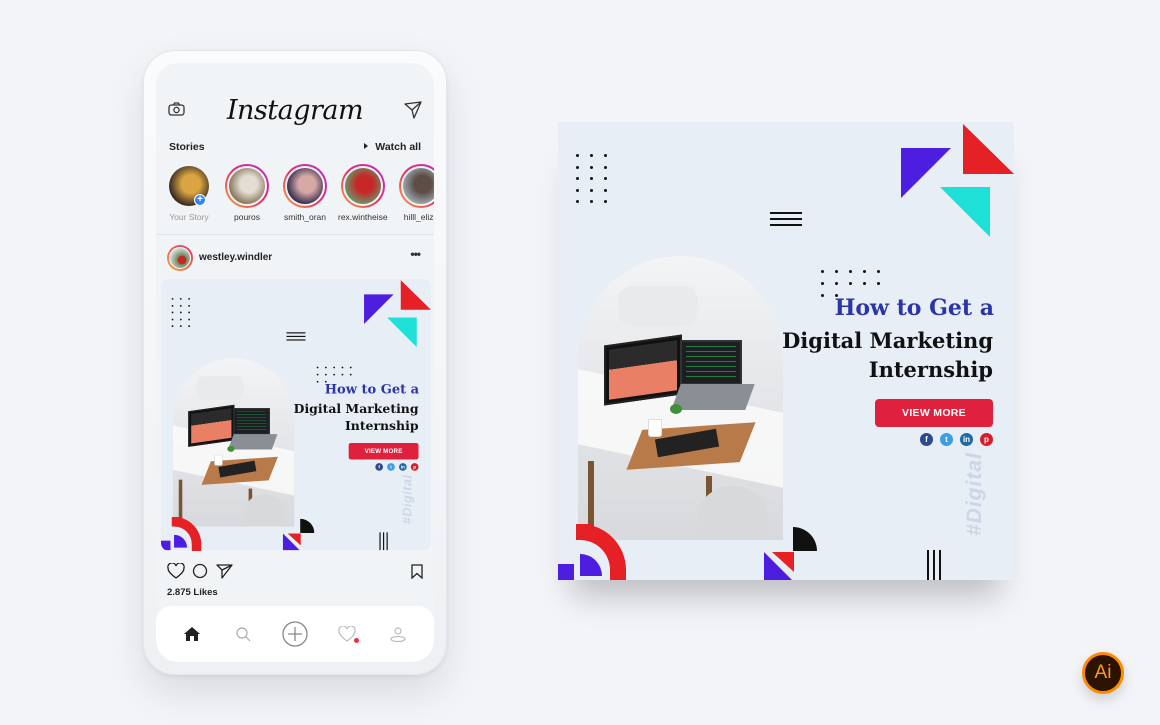 Image resolution: width=1160 pixels, height=725 pixels. What do you see at coordinates (591, 565) in the screenshot?
I see `purple-quarter-circle` at bounding box center [591, 565].